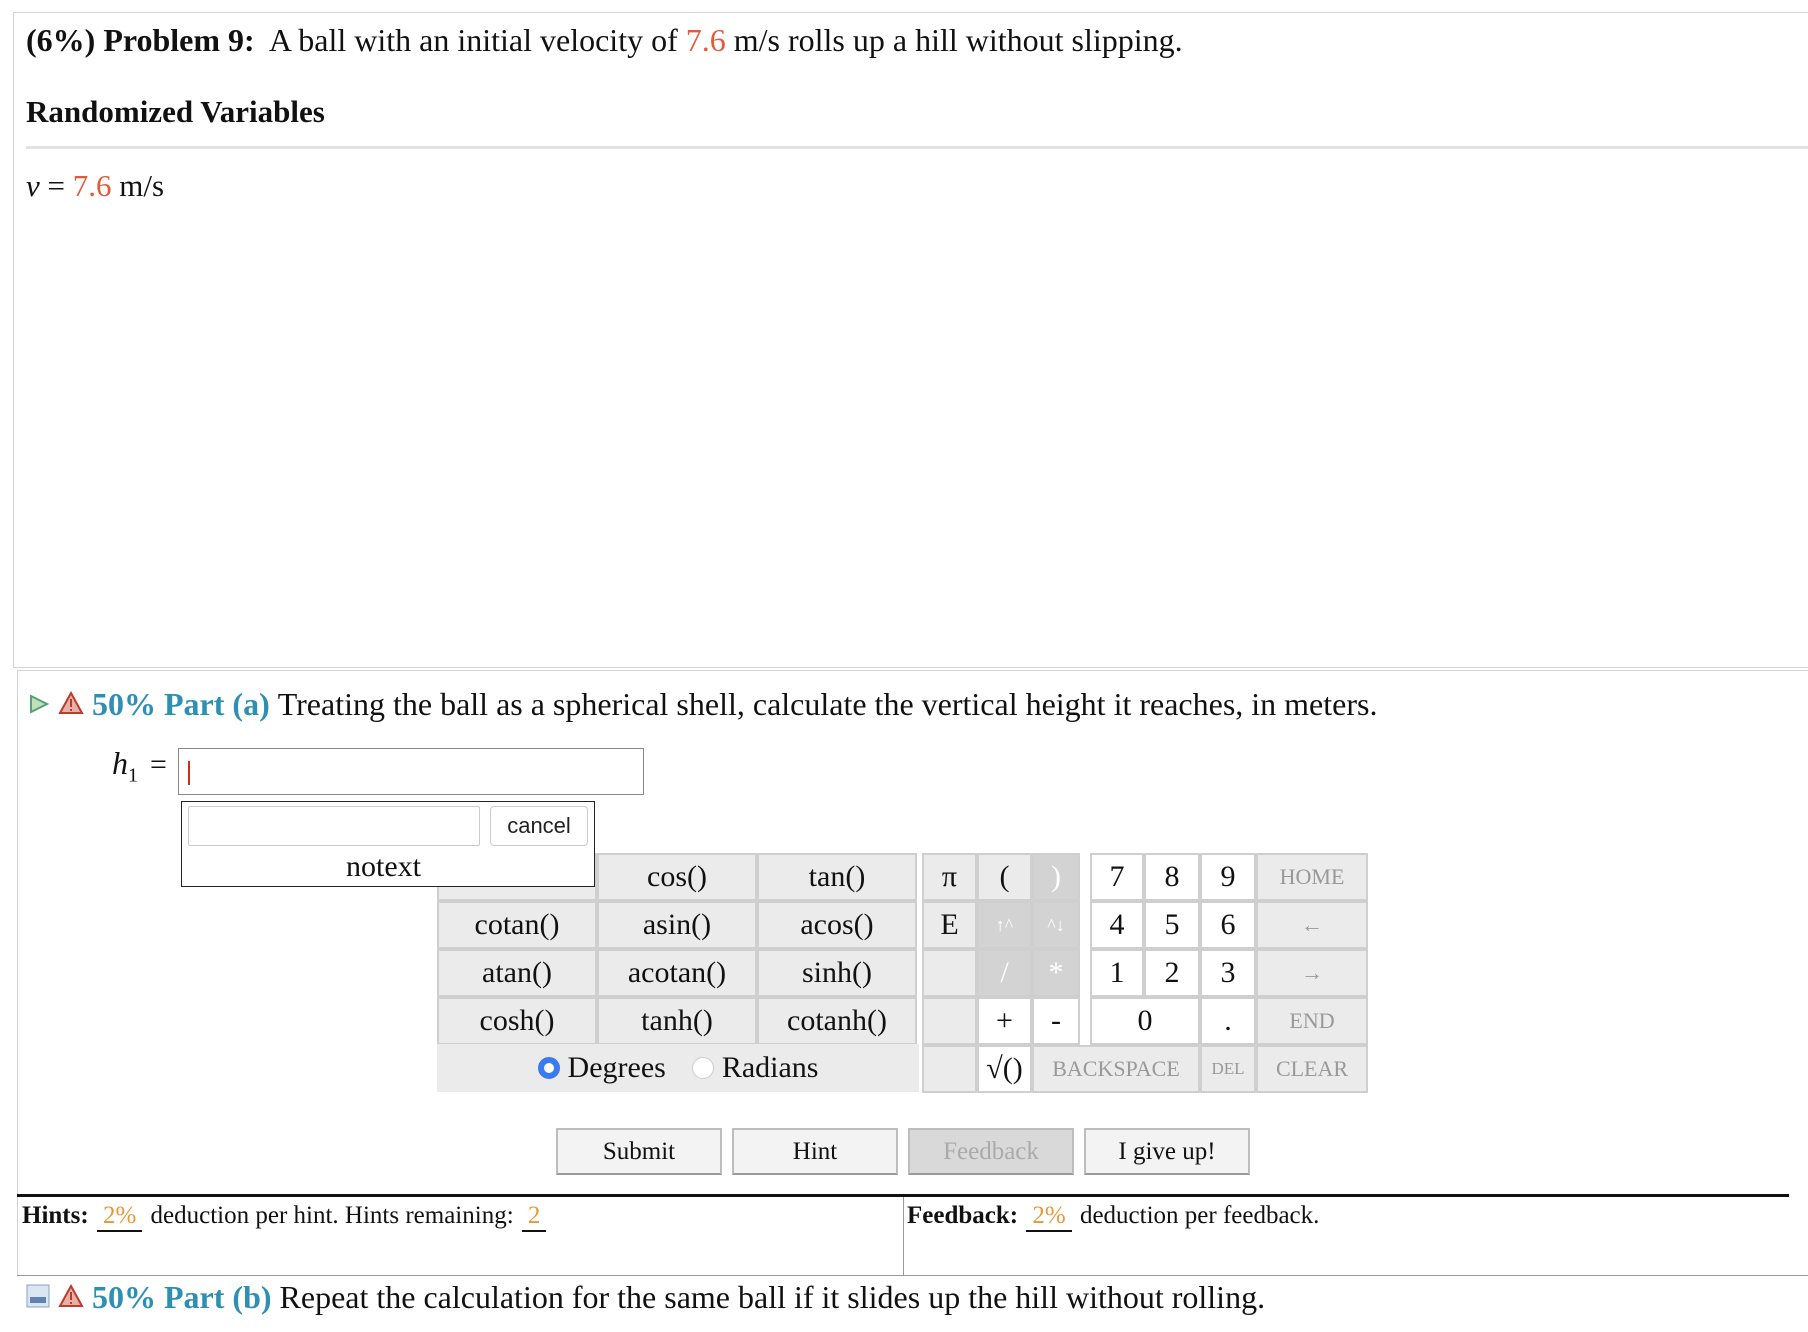  Describe the element at coordinates (1056, 925) in the screenshot. I see `down-caret-key: ^↓` at that location.